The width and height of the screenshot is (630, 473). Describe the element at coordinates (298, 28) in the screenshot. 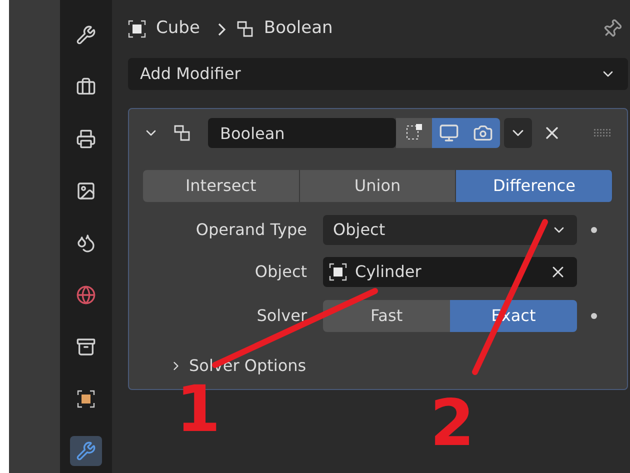

I see `breadcrumb-modifier: Boolean` at that location.